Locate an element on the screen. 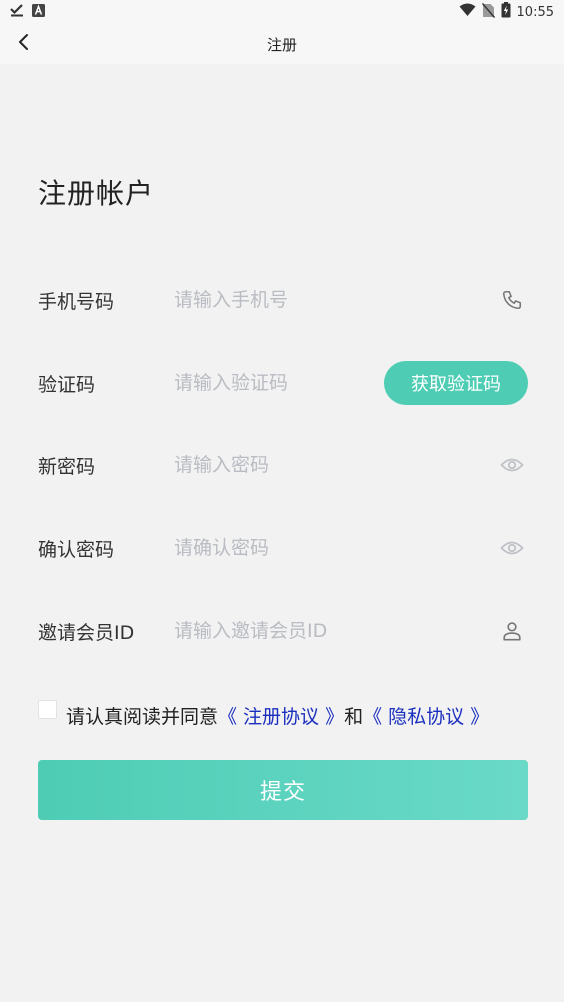 The height and width of the screenshot is (1002, 564). confirm-password-row: 确认密码 is located at coordinates (283, 548).